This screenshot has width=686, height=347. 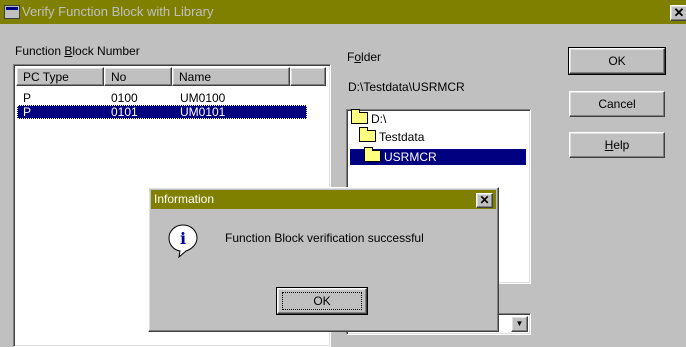 What do you see at coordinates (308, 76) in the screenshot?
I see `column-header-empty` at bounding box center [308, 76].